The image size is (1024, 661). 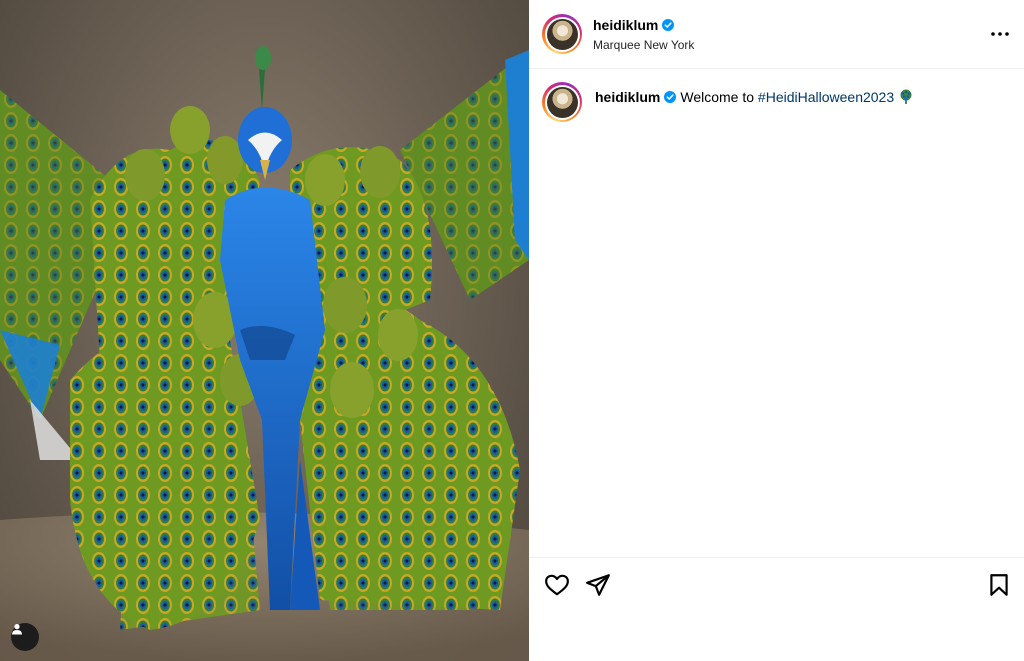 I want to click on bookmark-icon, so click(x=999, y=585).